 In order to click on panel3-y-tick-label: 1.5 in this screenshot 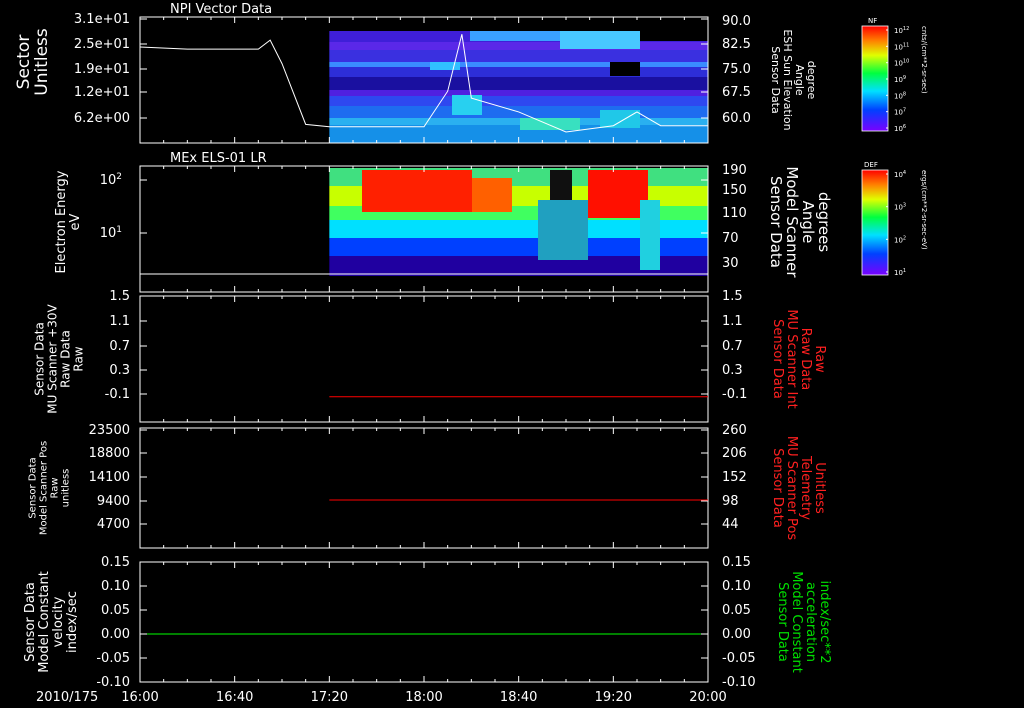, I will do `click(119, 296)`.